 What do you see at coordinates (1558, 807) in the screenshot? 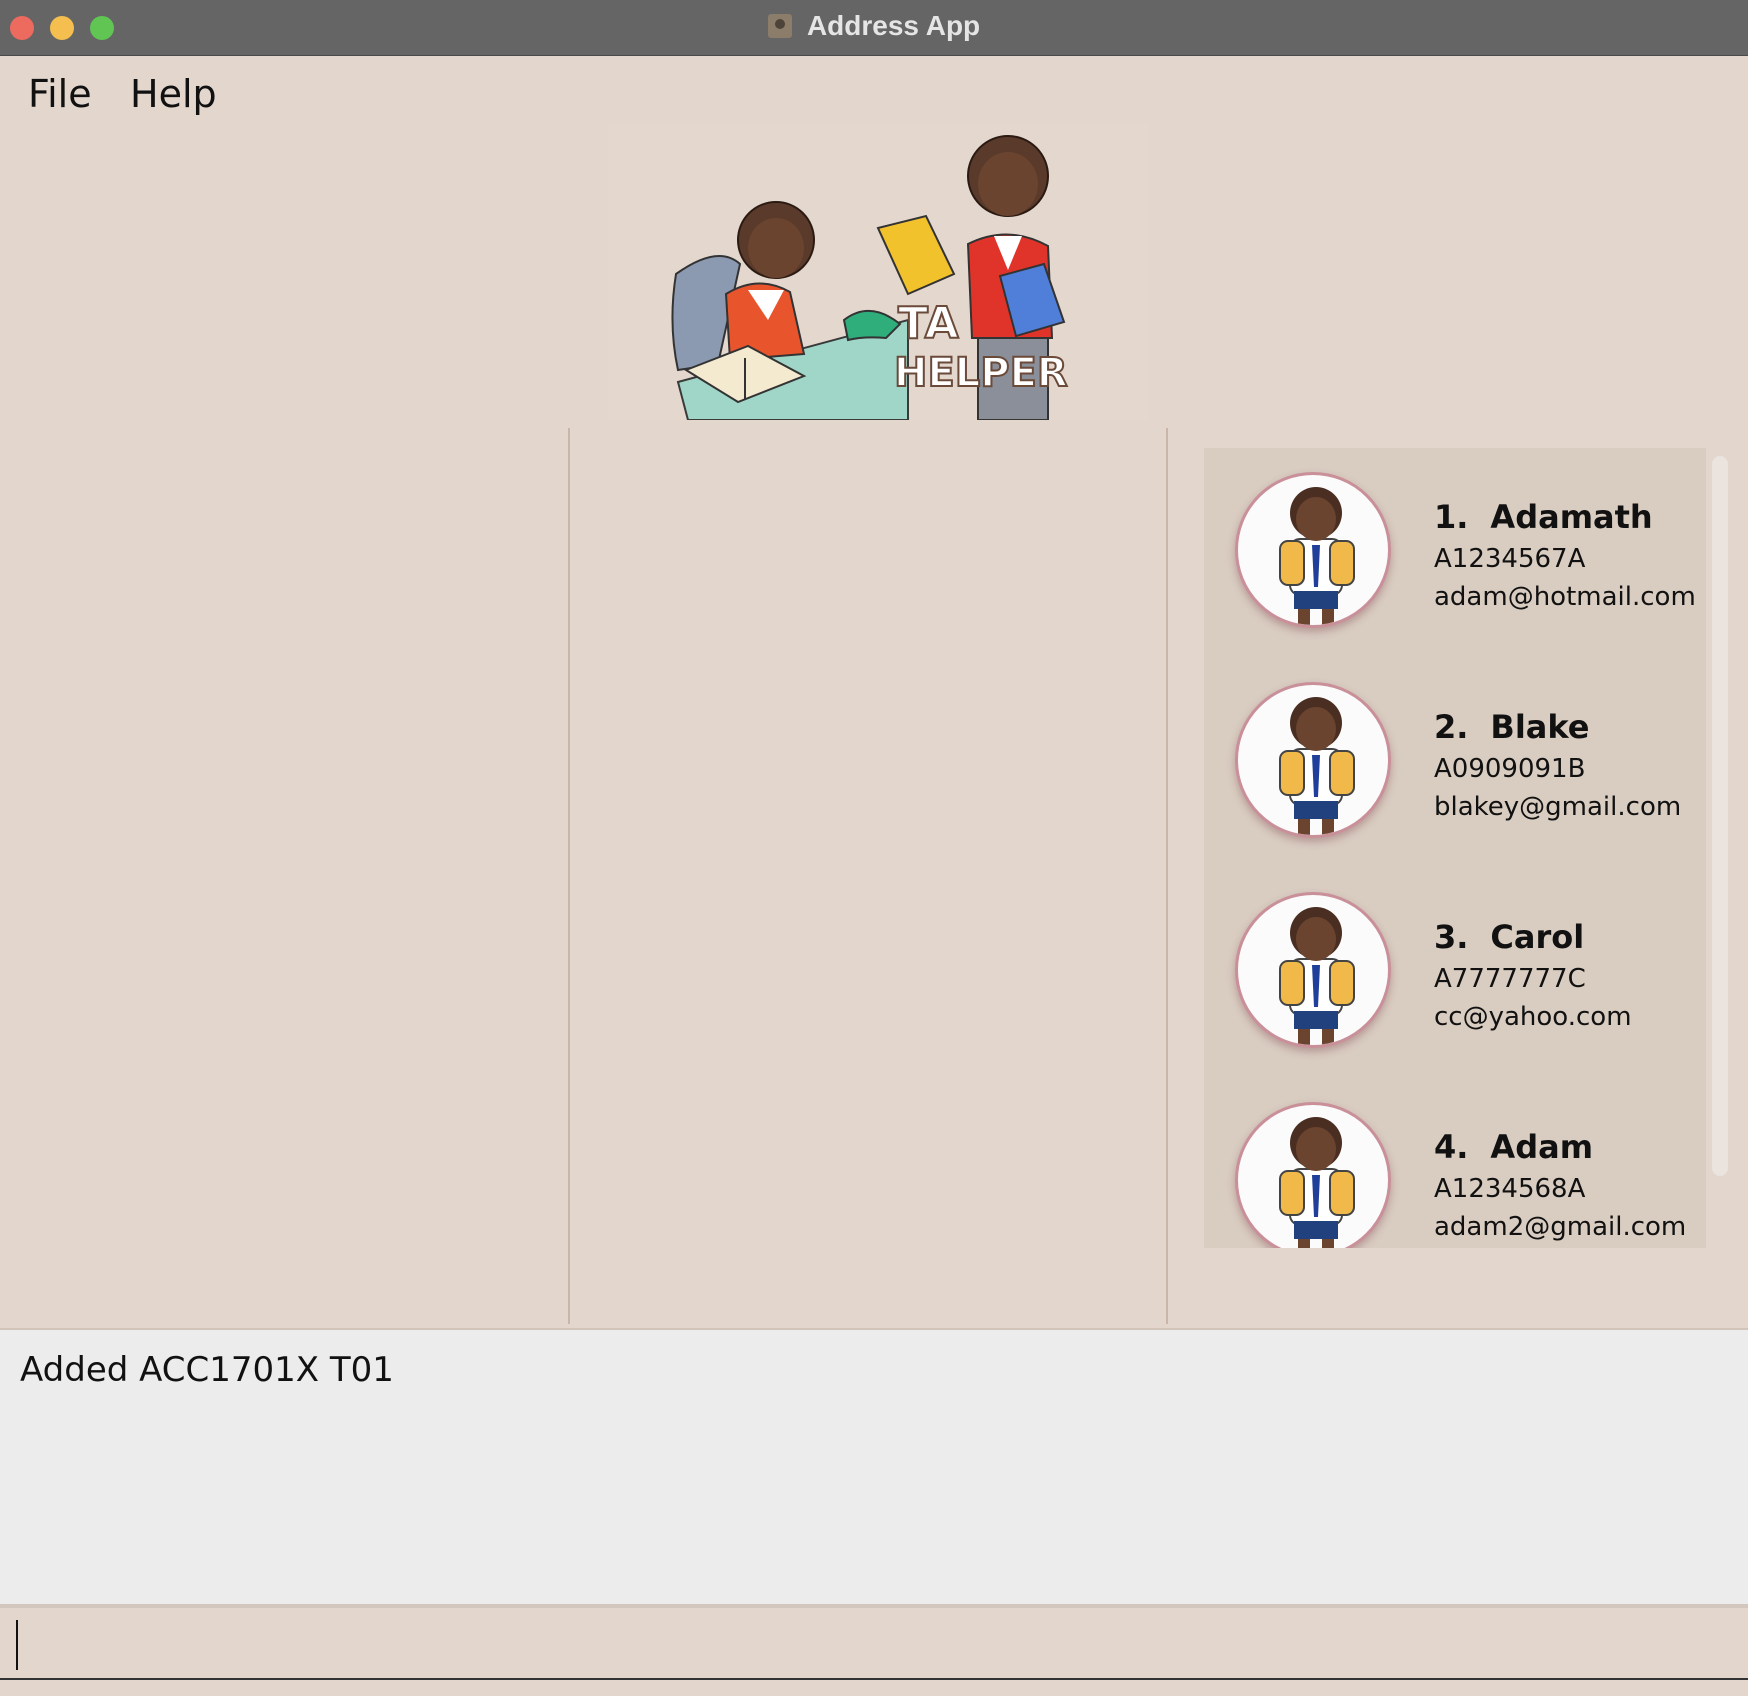
I see `person-email: blakey@gmail.com` at bounding box center [1558, 807].